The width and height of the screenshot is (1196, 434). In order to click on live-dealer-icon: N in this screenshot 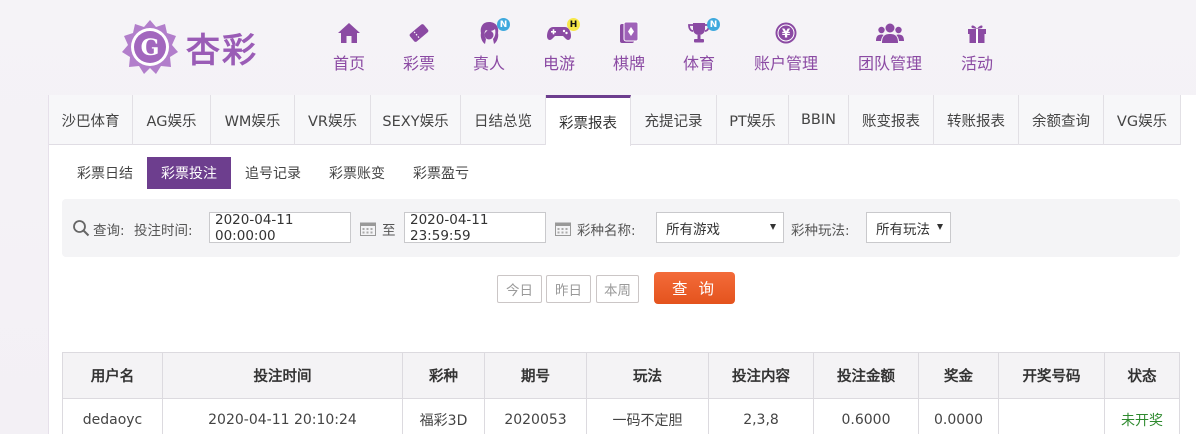, I will do `click(492, 32)`.